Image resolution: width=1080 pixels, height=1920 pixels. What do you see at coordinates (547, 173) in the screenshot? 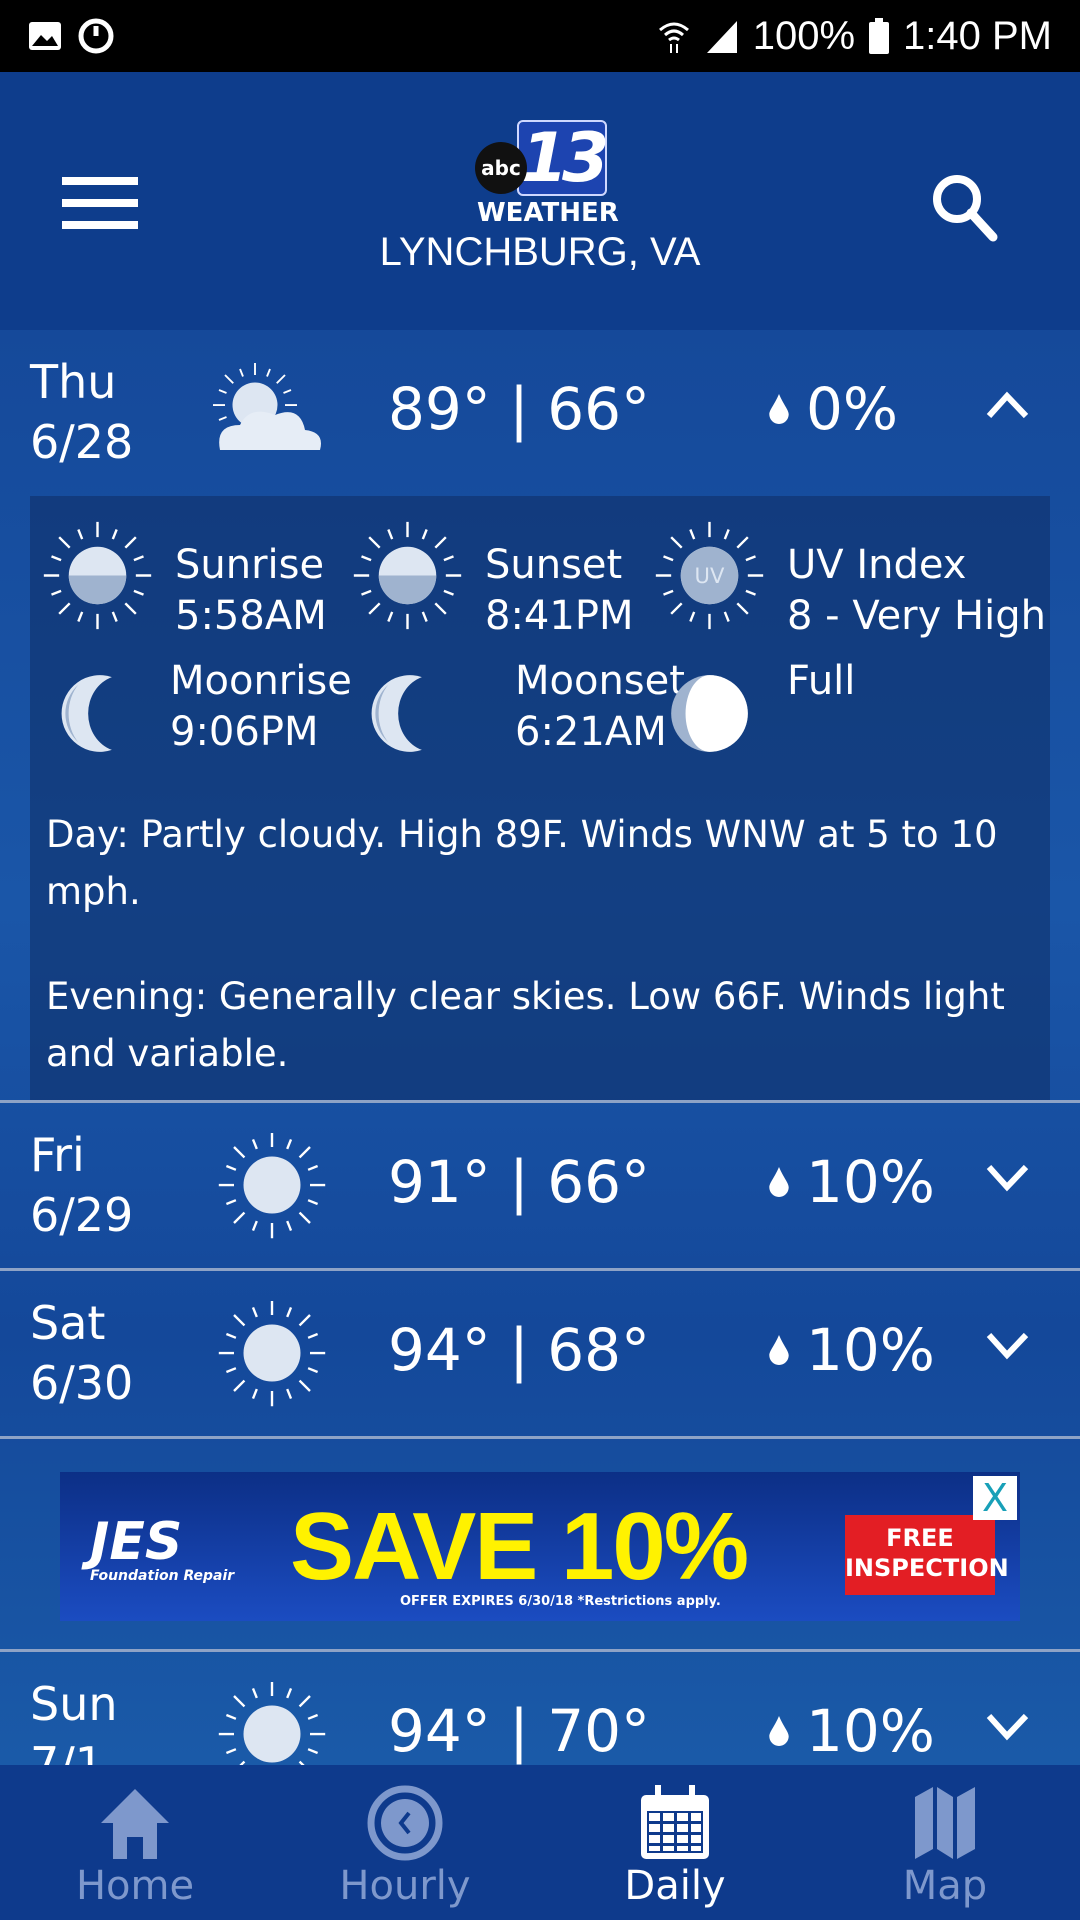
I see `station-logo: 13 abc WEATHER` at bounding box center [547, 173].